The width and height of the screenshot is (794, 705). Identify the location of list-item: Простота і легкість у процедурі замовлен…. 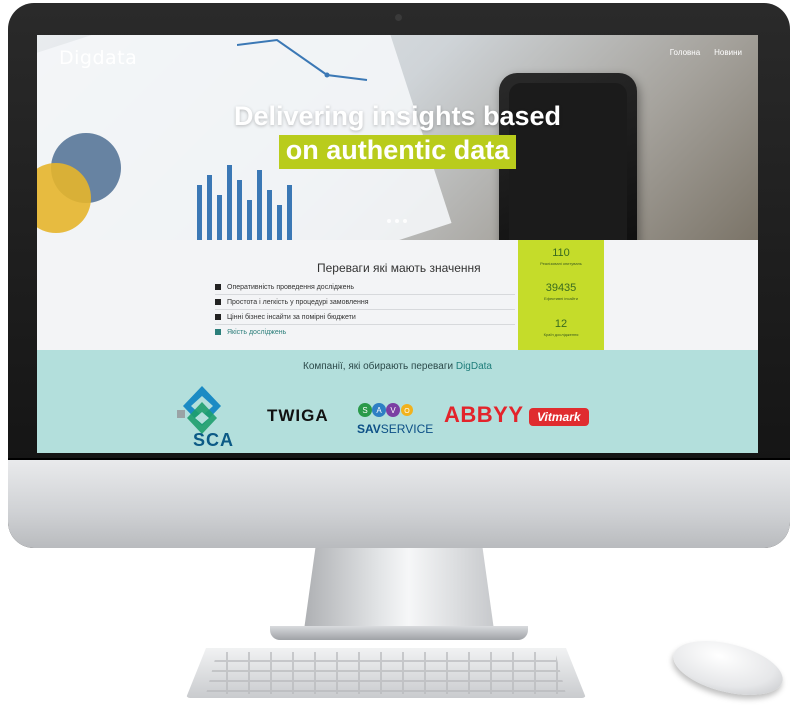
(365, 302).